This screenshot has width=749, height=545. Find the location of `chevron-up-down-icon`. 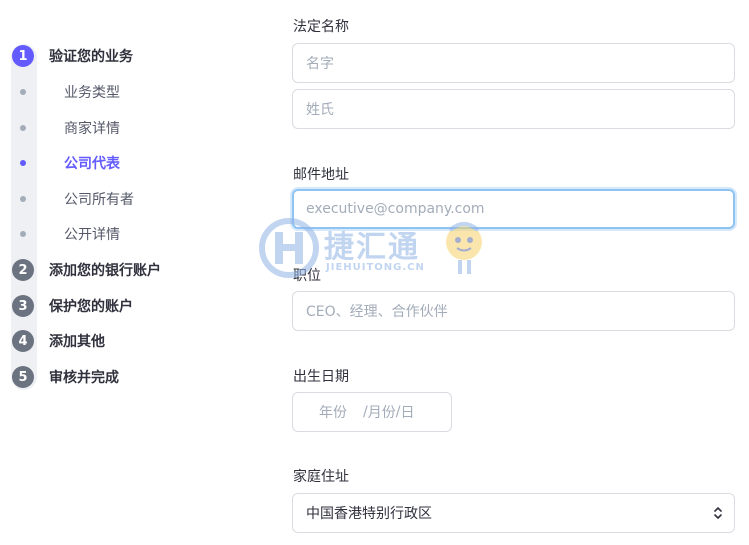

chevron-up-down-icon is located at coordinates (718, 513).